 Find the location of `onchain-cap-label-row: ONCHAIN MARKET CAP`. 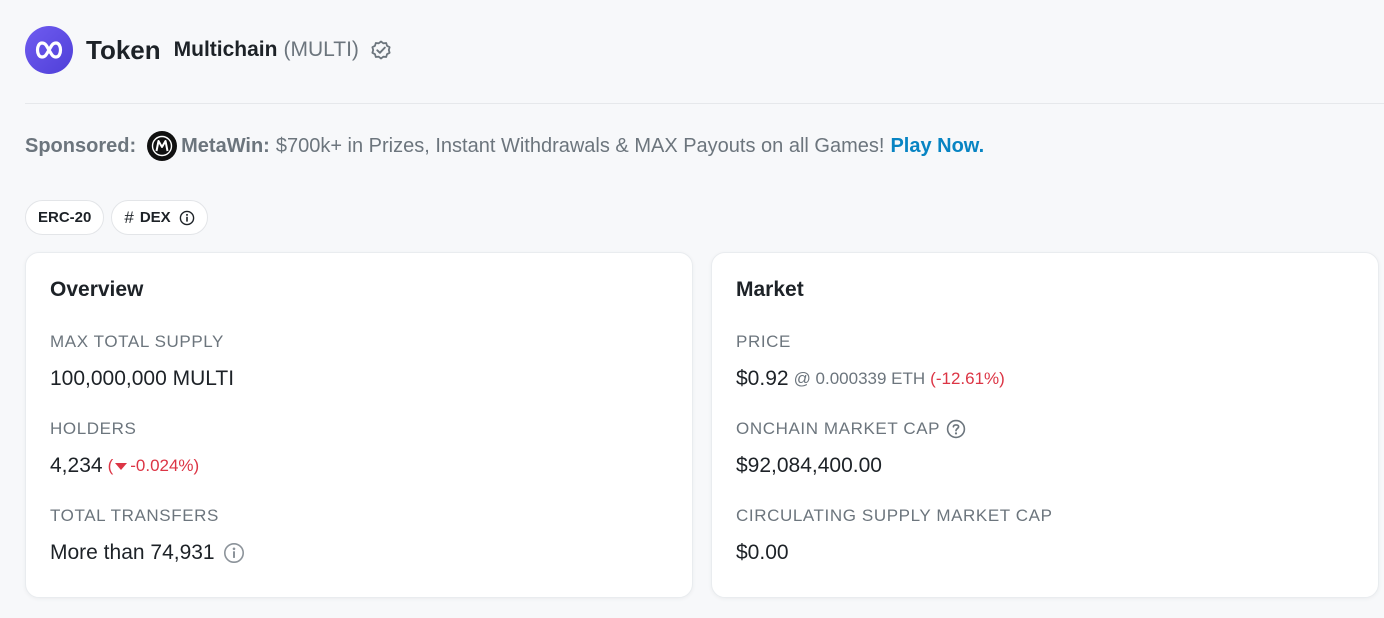

onchain-cap-label-row: ONCHAIN MARKET CAP is located at coordinates (1045, 429).